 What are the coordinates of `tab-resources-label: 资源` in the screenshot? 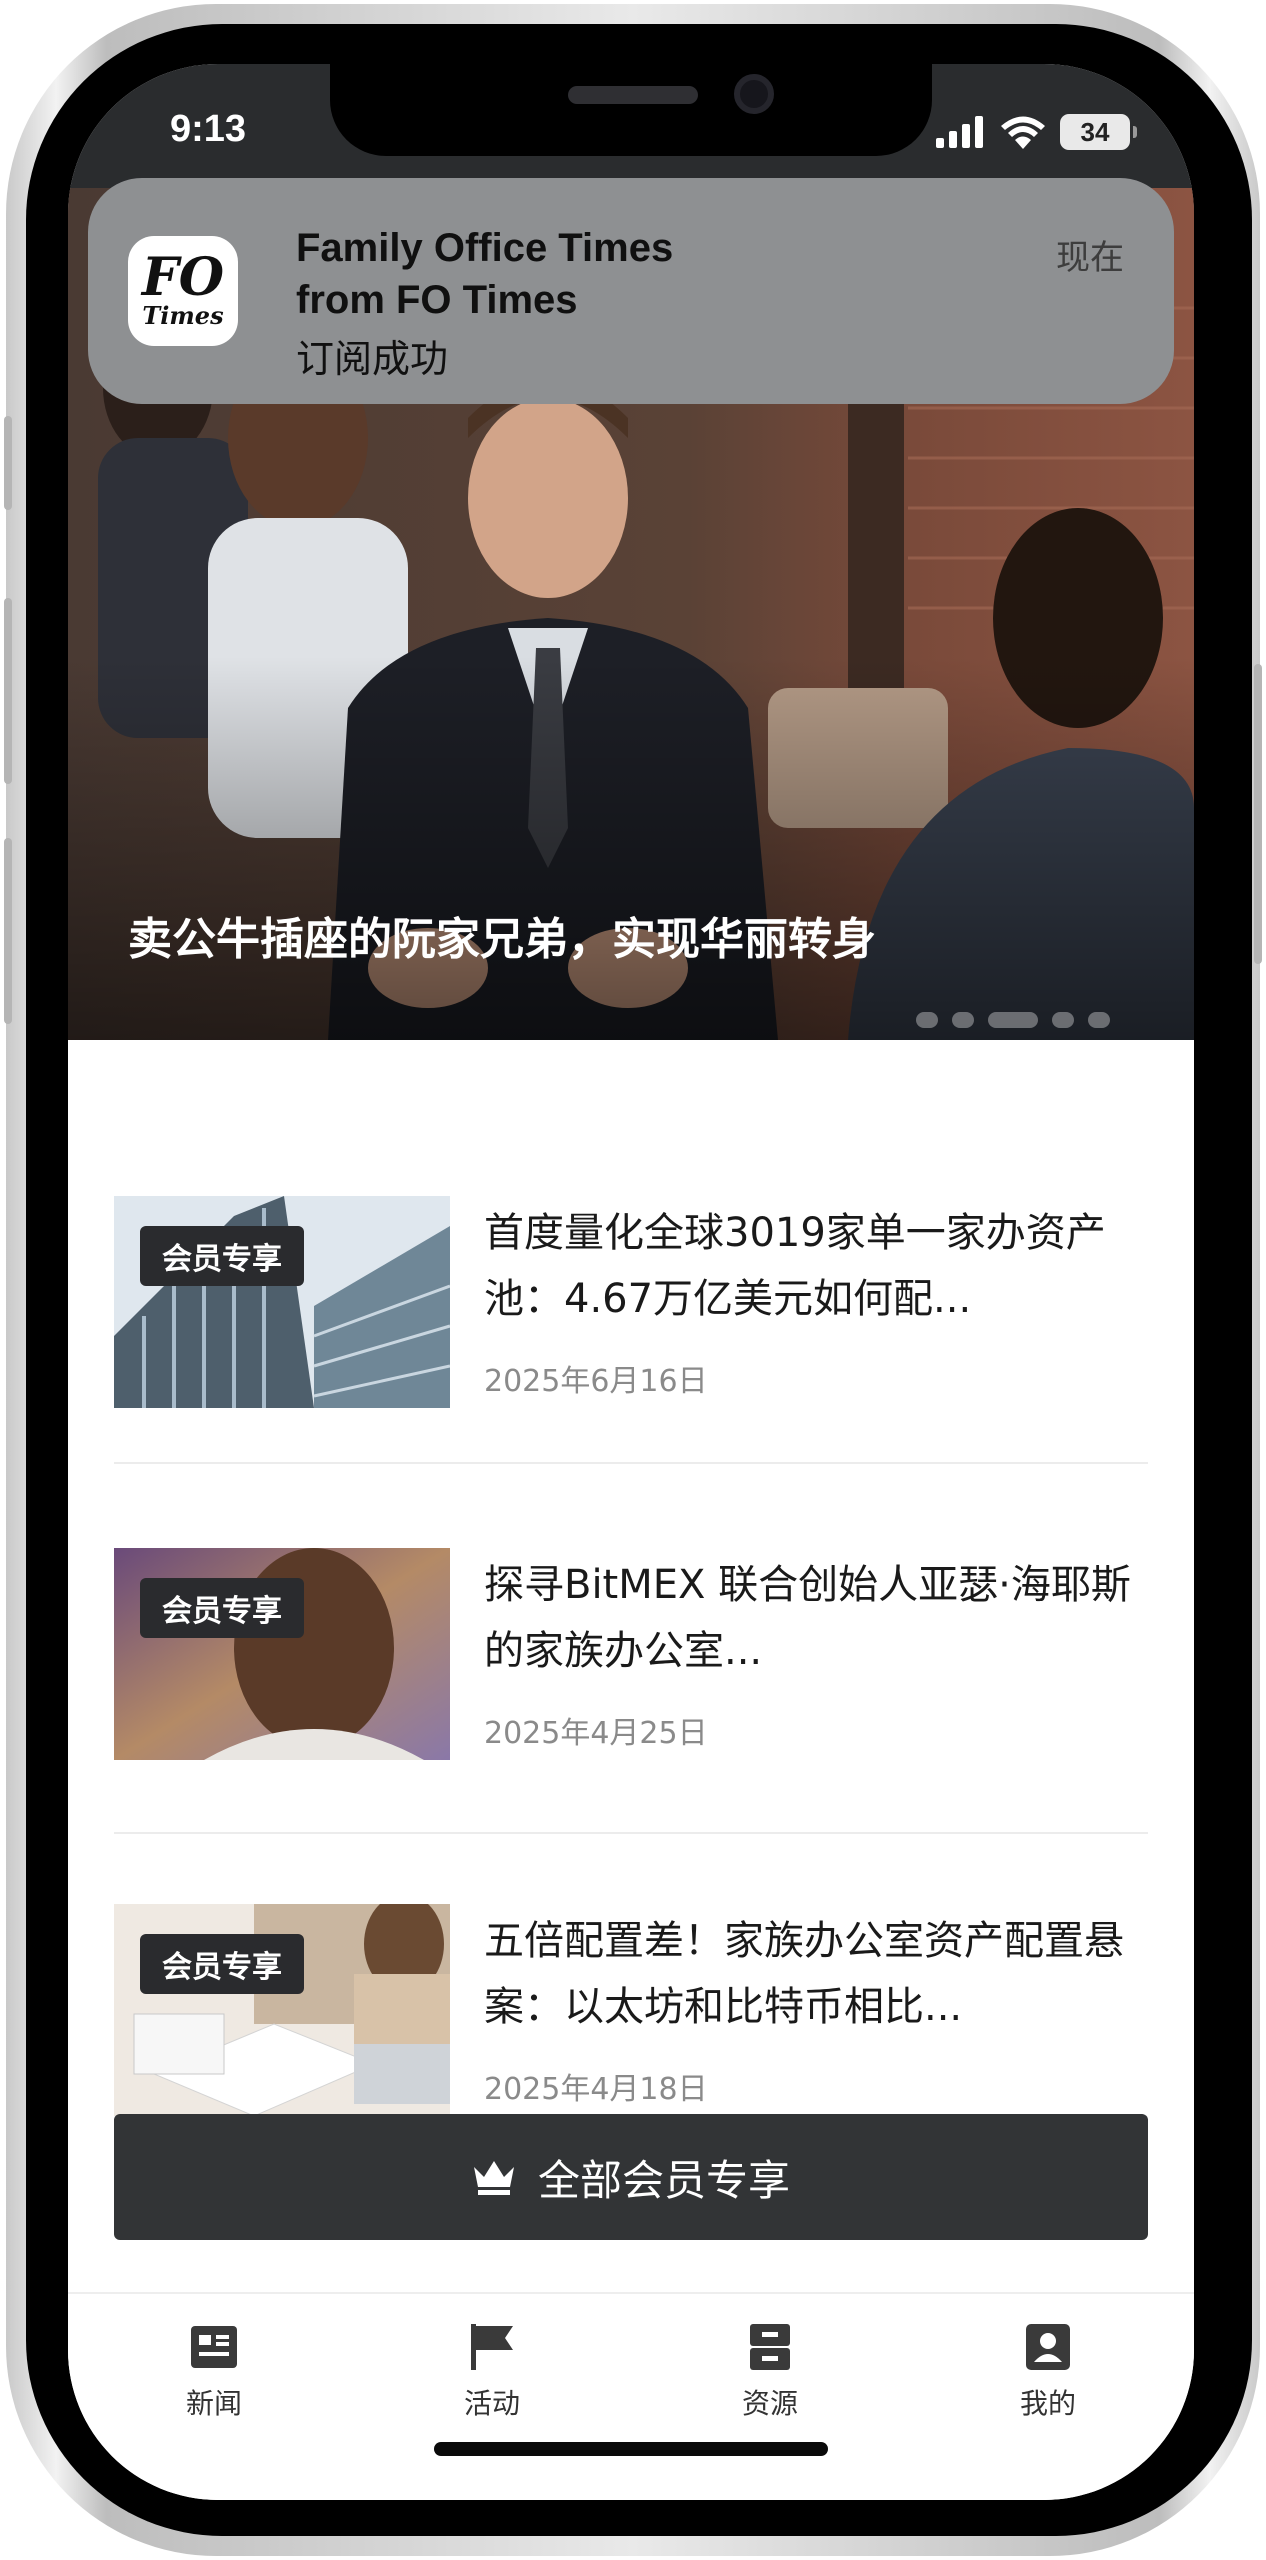 It's located at (769, 2403).